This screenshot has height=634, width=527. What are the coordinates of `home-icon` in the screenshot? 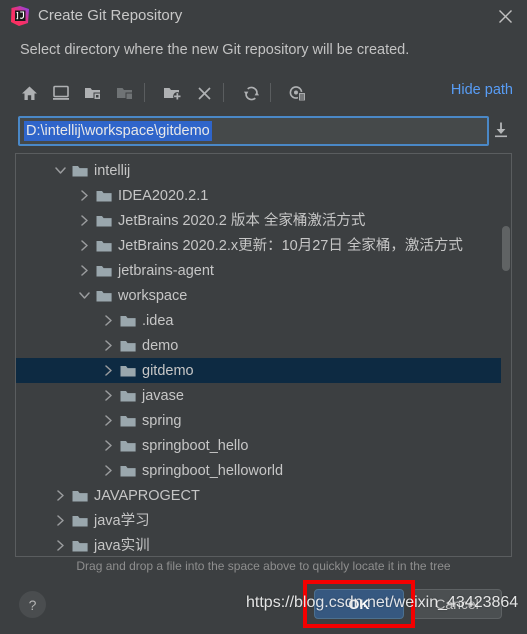 It's located at (29, 93).